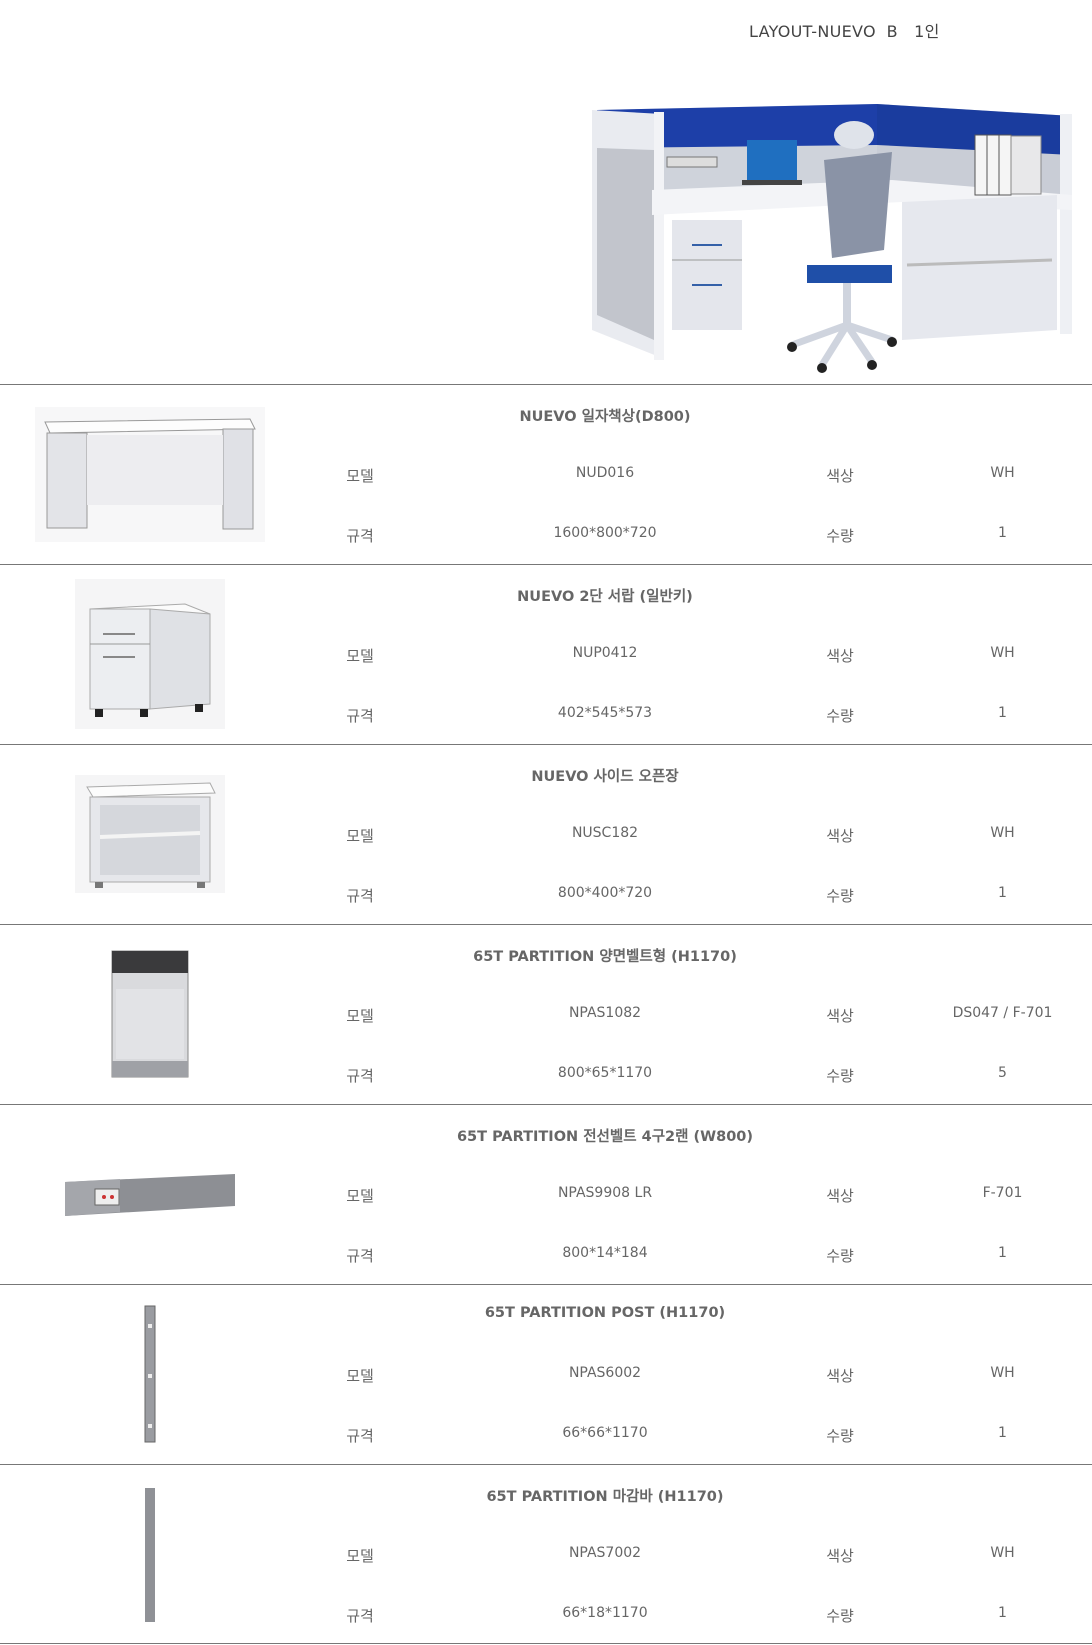 Image resolution: width=1092 pixels, height=1645 pixels. What do you see at coordinates (150, 1374) in the screenshot?
I see `post-image` at bounding box center [150, 1374].